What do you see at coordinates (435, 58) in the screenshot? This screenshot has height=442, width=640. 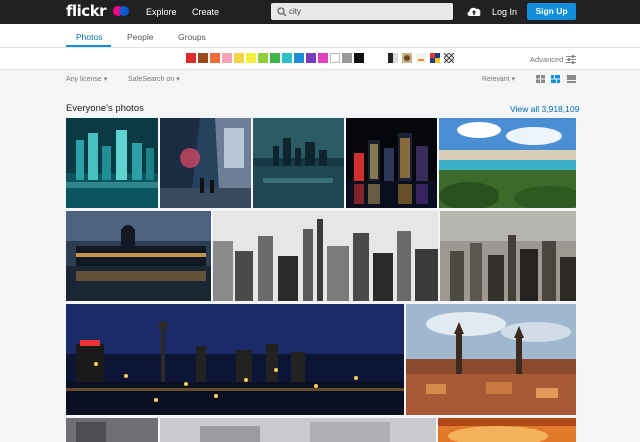 I see `patterns-filter-icon` at bounding box center [435, 58].